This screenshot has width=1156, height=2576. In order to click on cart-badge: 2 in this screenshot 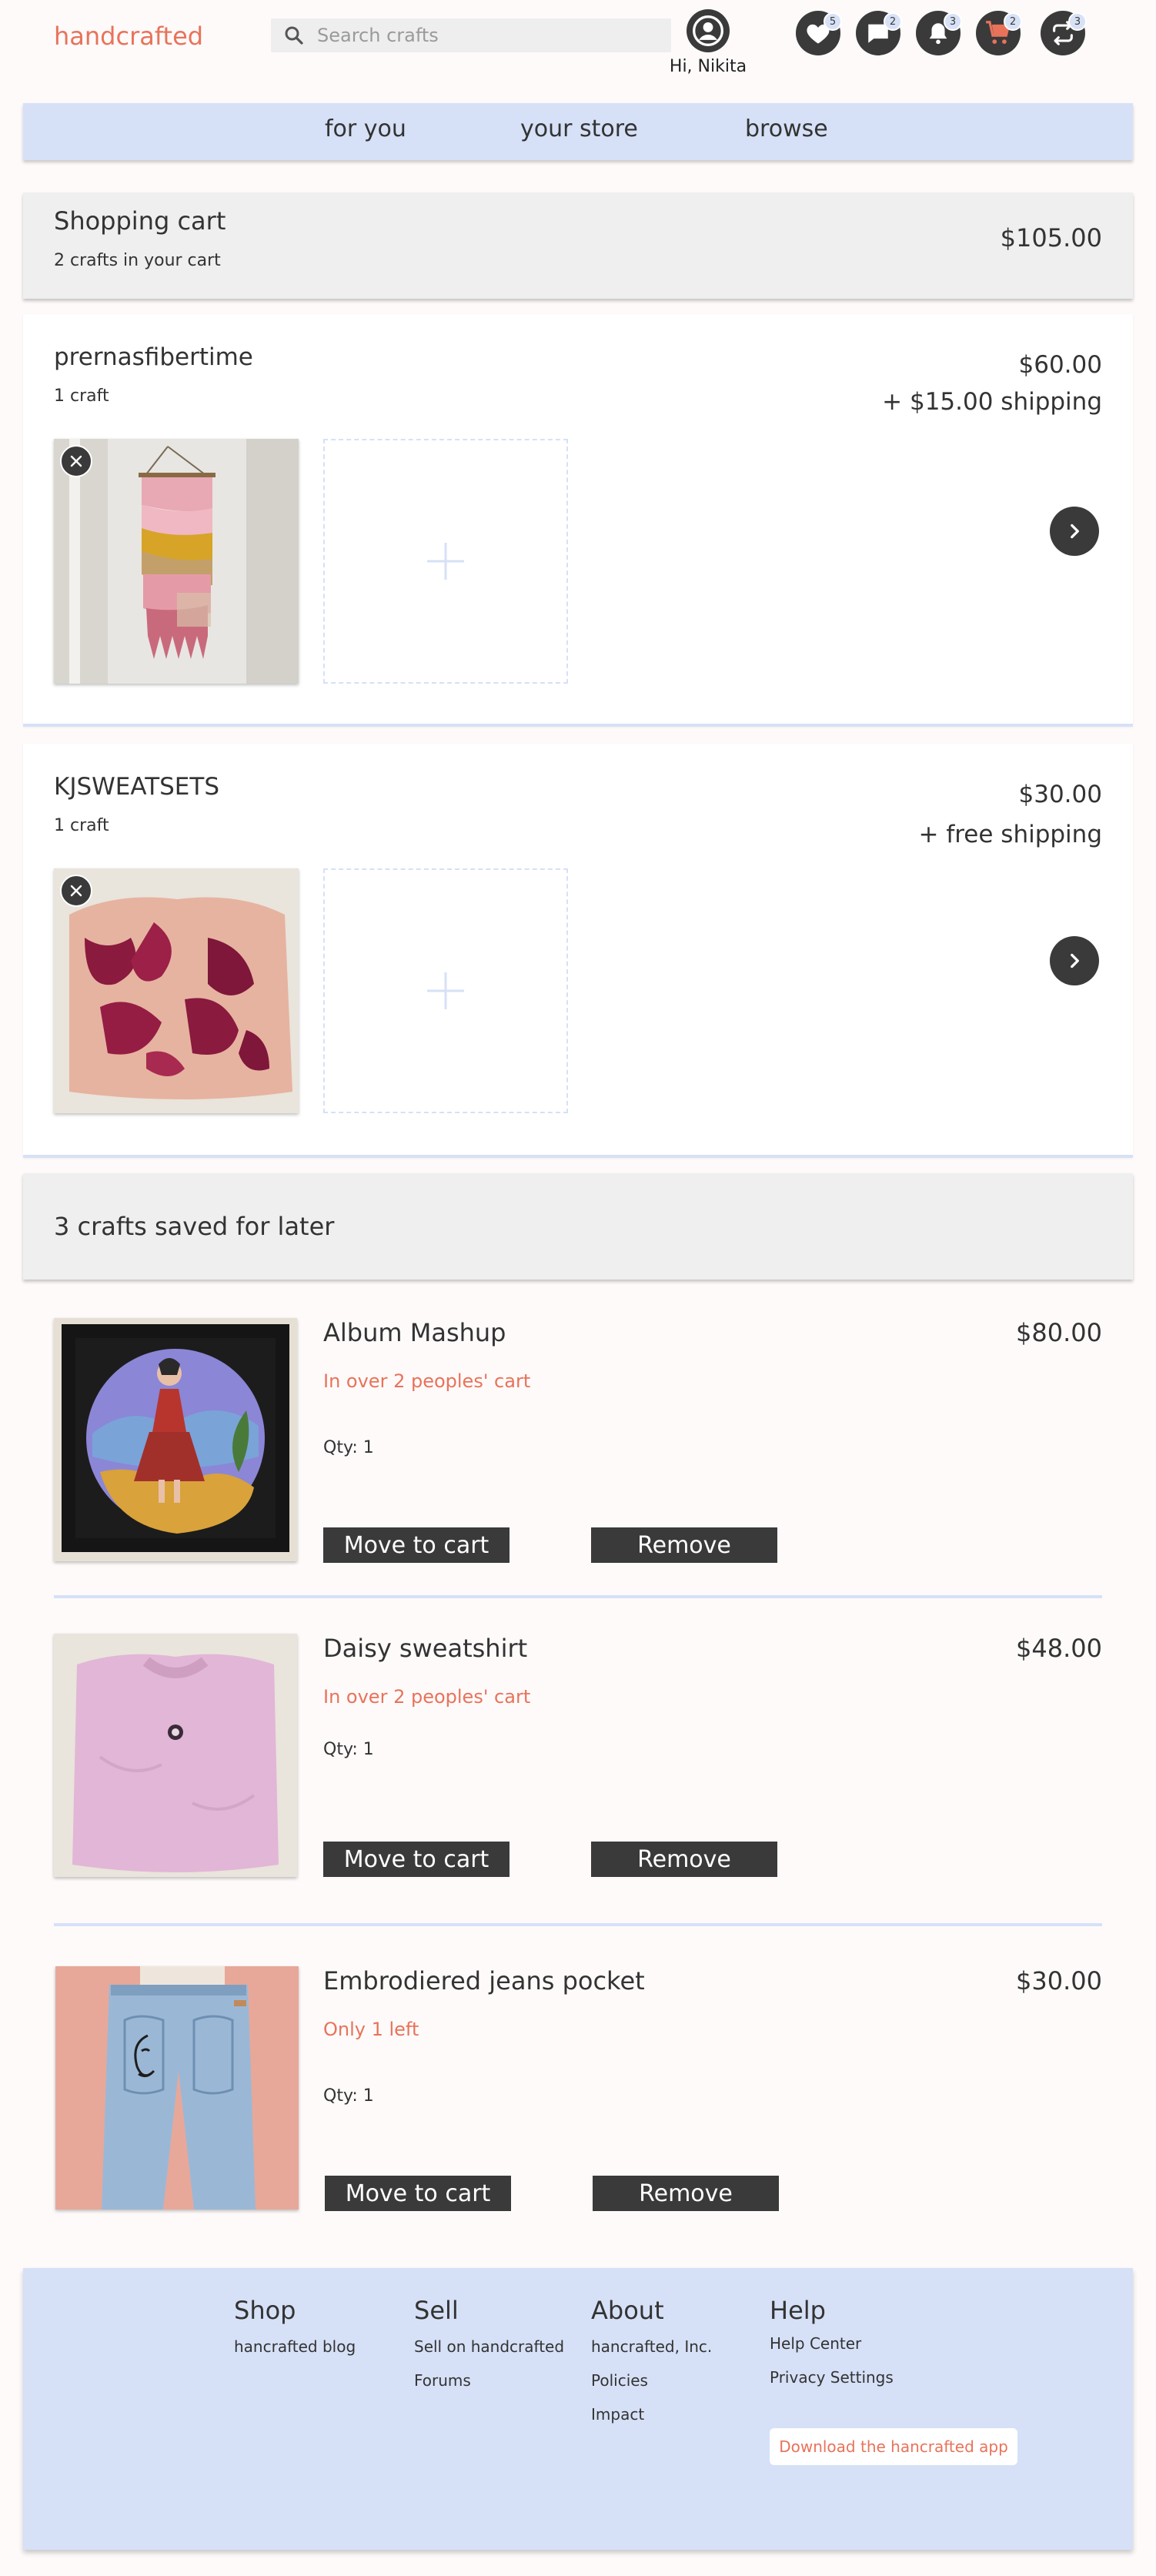, I will do `click(1013, 21)`.